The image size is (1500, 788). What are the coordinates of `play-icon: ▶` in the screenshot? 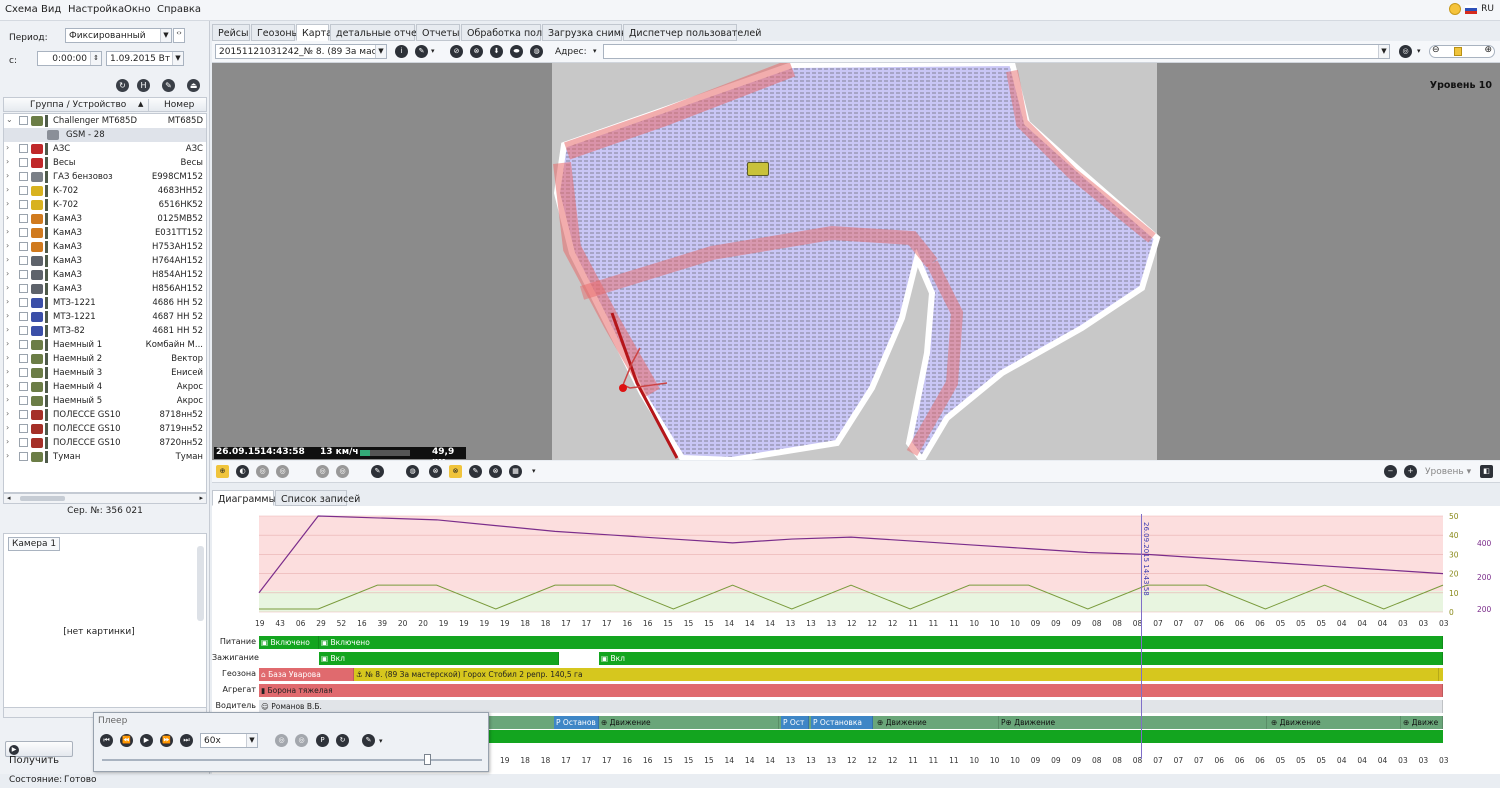 It's located at (146, 740).